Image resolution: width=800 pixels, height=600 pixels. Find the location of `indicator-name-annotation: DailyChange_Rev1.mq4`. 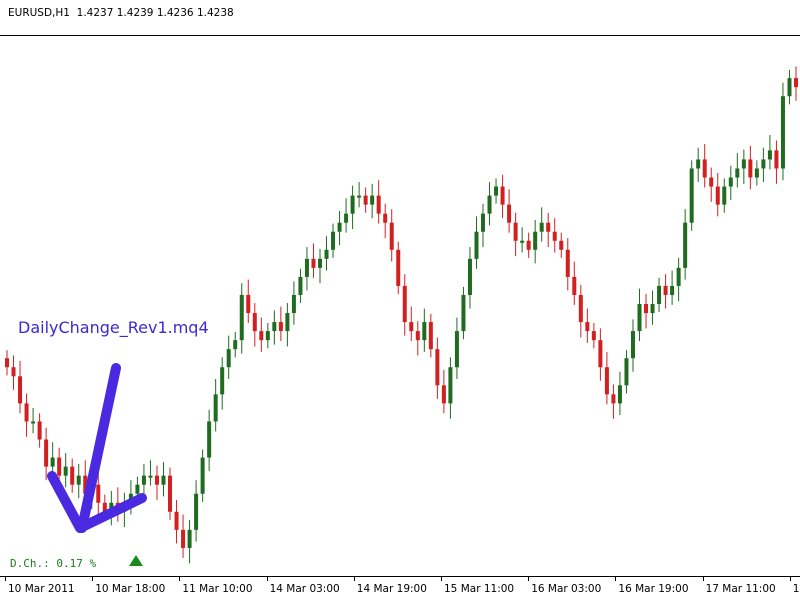

indicator-name-annotation: DailyChange_Rev1.mq4 is located at coordinates (113, 327).